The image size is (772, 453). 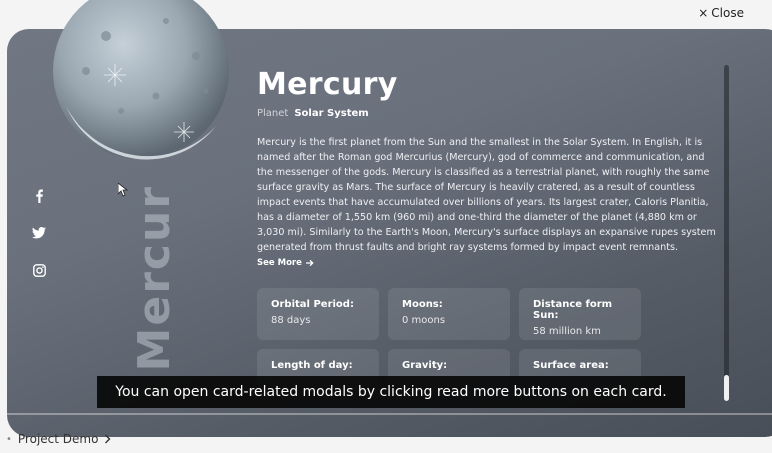 I want to click on stat-label: Length of day:, so click(x=312, y=365).